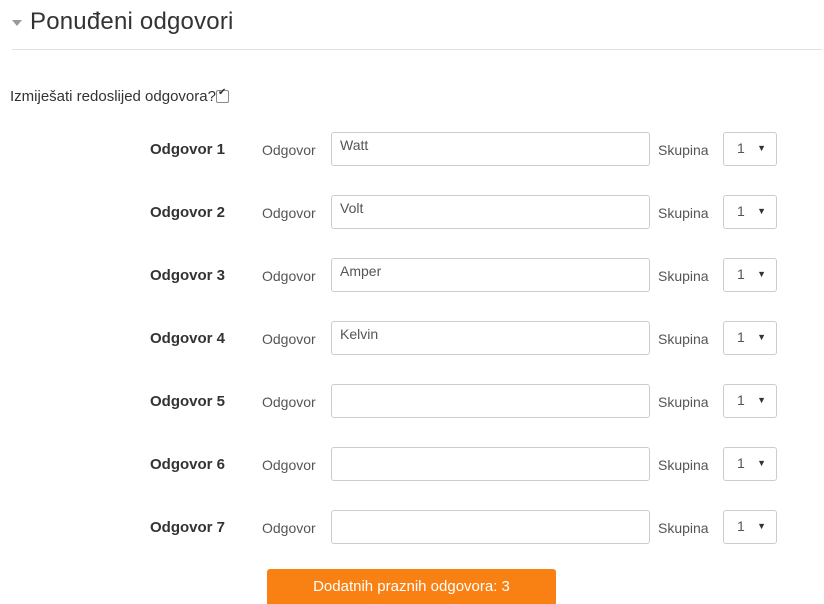 The height and width of the screenshot is (604, 824). I want to click on answer-row: Odgovor 6 Odgovor Skupina 1 ▼, so click(412, 465).